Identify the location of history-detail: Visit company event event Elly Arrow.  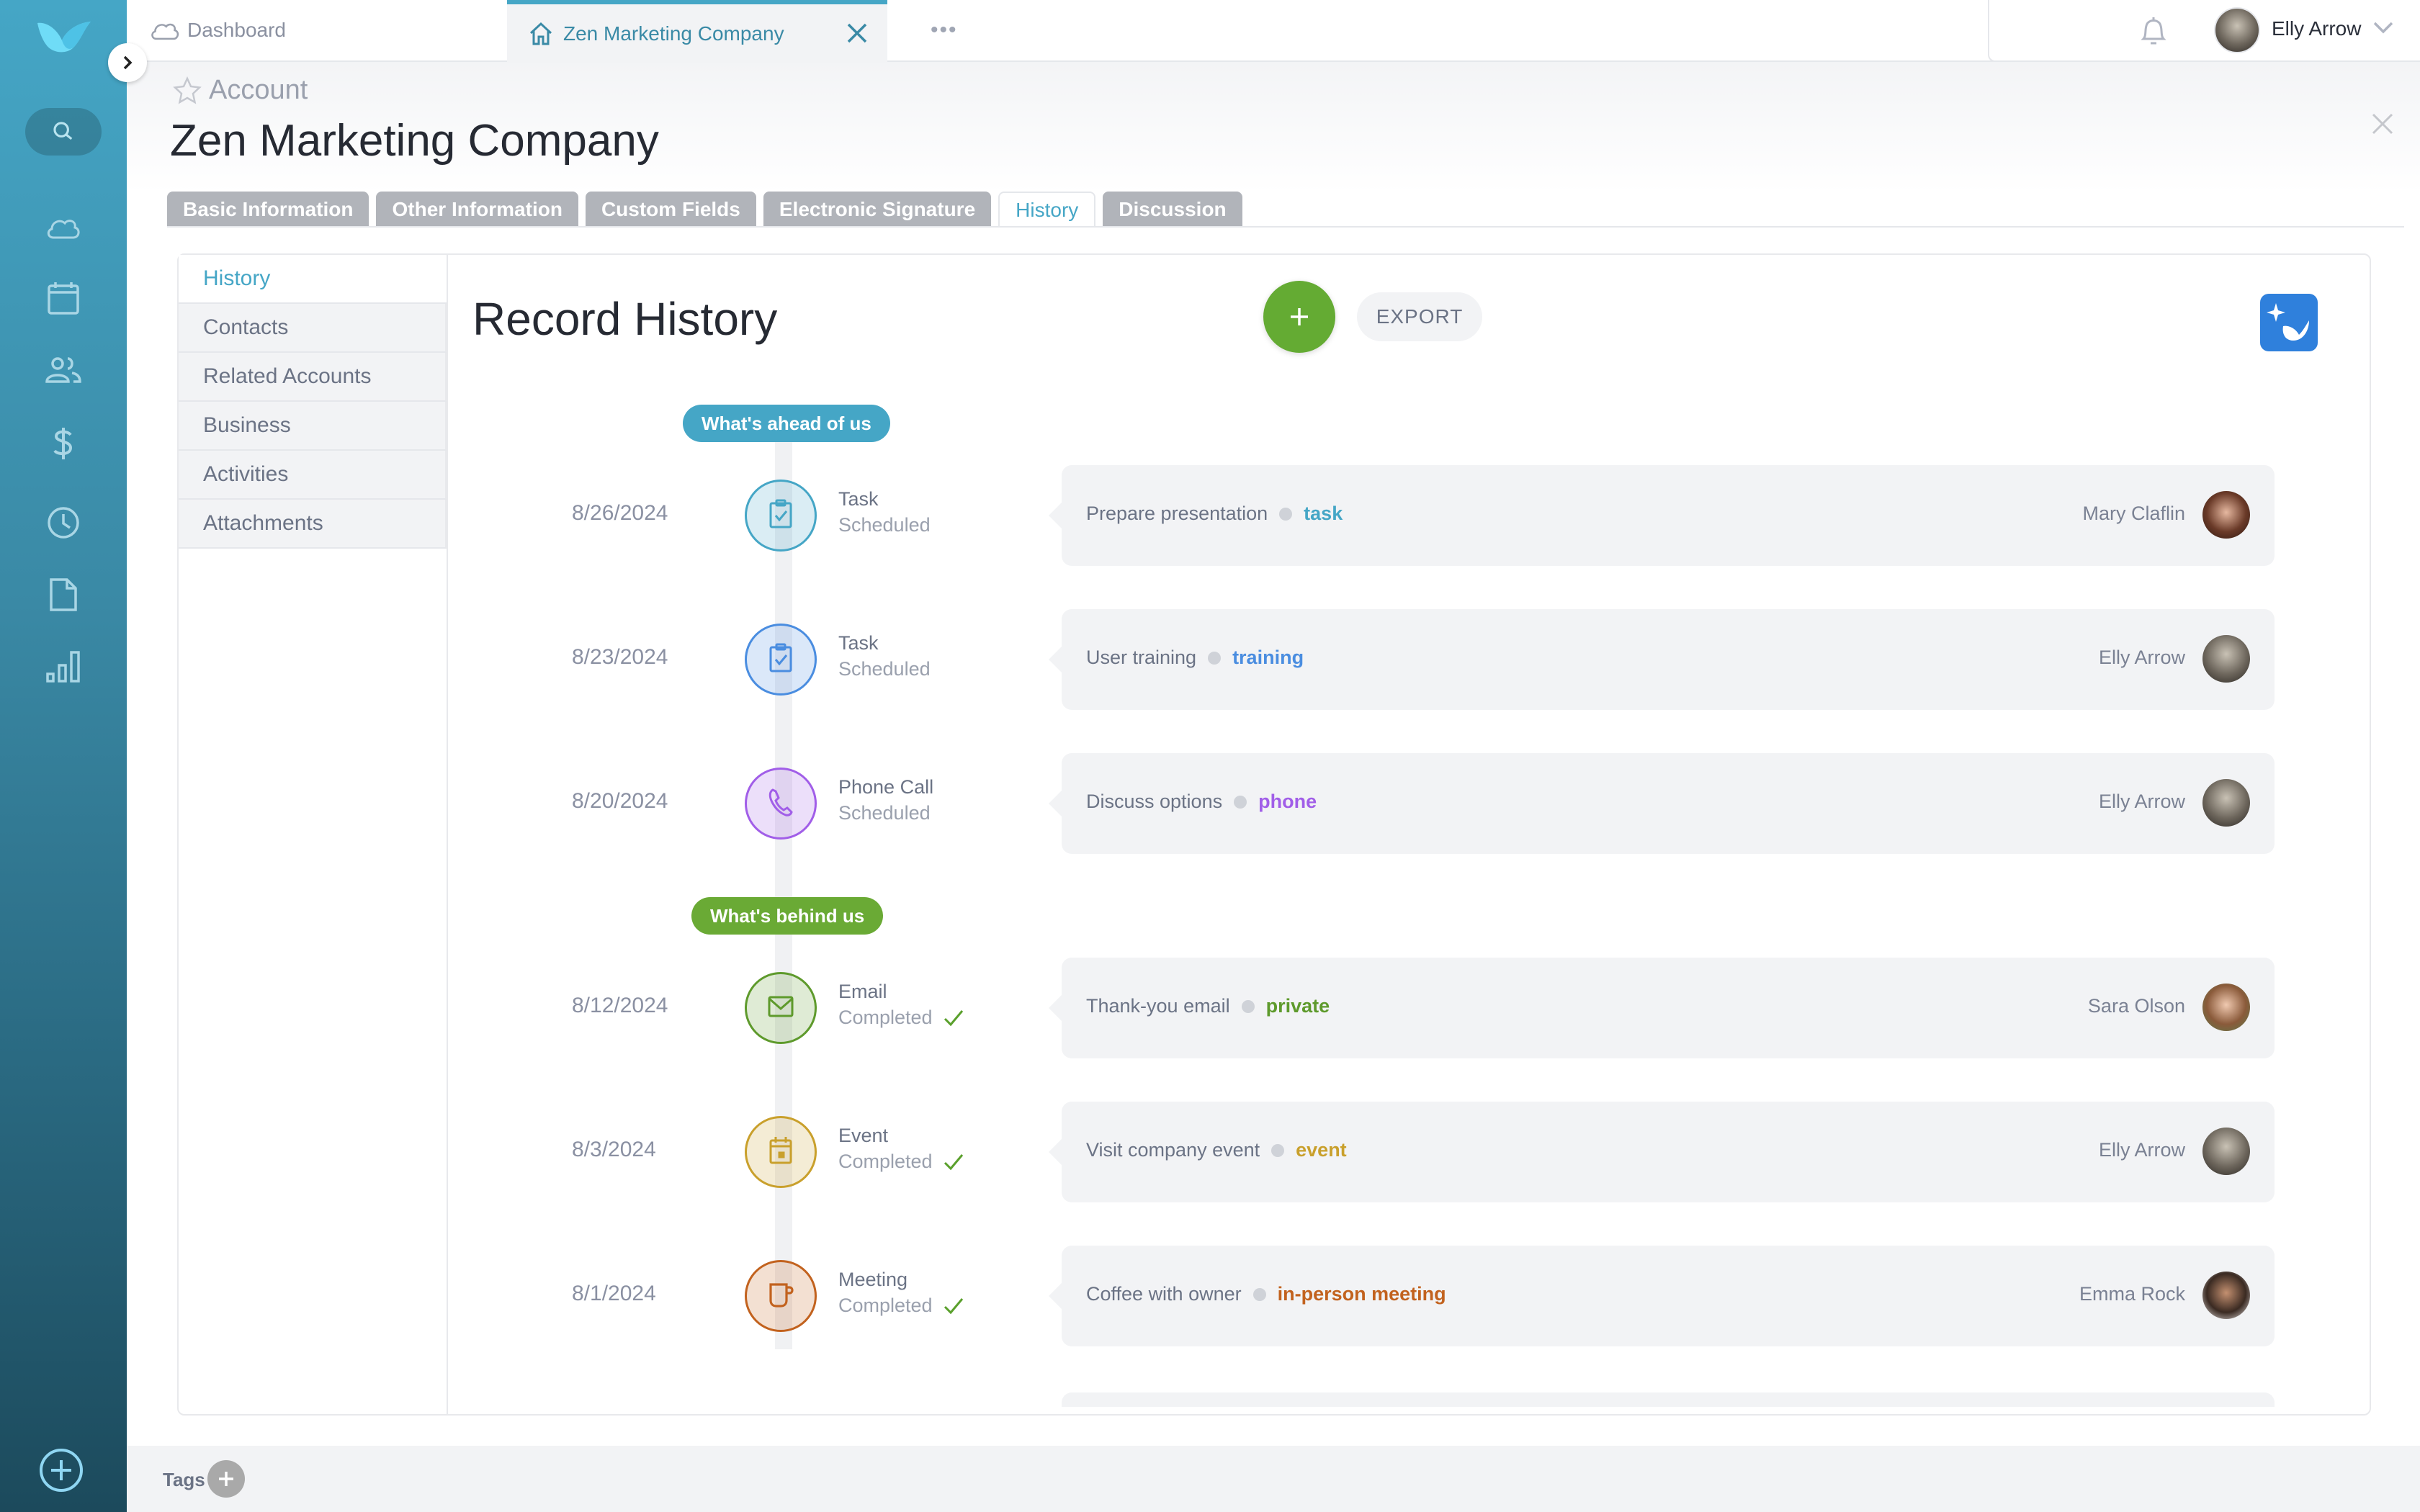
(1662, 1152).